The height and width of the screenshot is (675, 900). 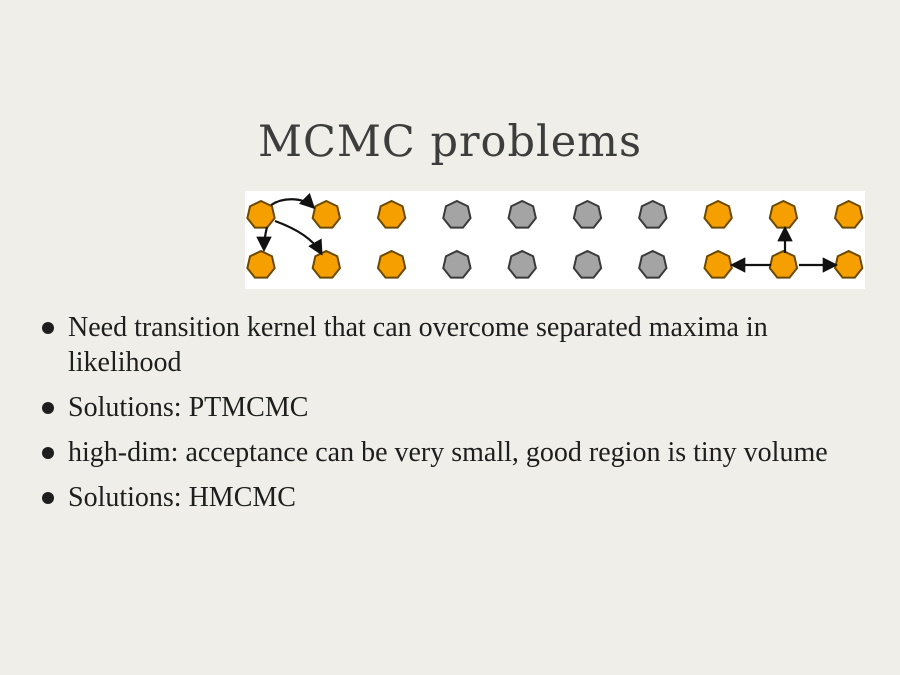 I want to click on bullet-text: Solutions: HMCMC, so click(x=182, y=497).